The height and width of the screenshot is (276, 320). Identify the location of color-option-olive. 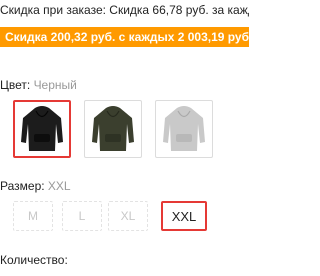
(113, 129).